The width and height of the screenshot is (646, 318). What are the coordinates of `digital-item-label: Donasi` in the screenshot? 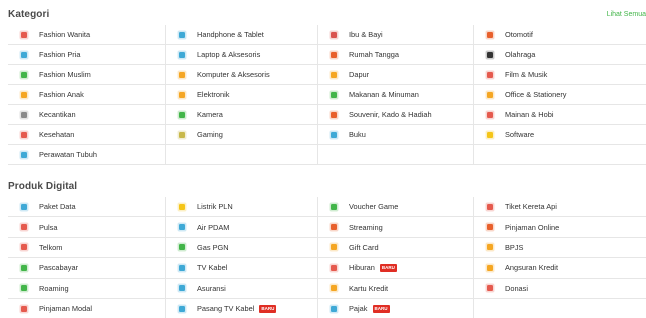 It's located at (517, 288).